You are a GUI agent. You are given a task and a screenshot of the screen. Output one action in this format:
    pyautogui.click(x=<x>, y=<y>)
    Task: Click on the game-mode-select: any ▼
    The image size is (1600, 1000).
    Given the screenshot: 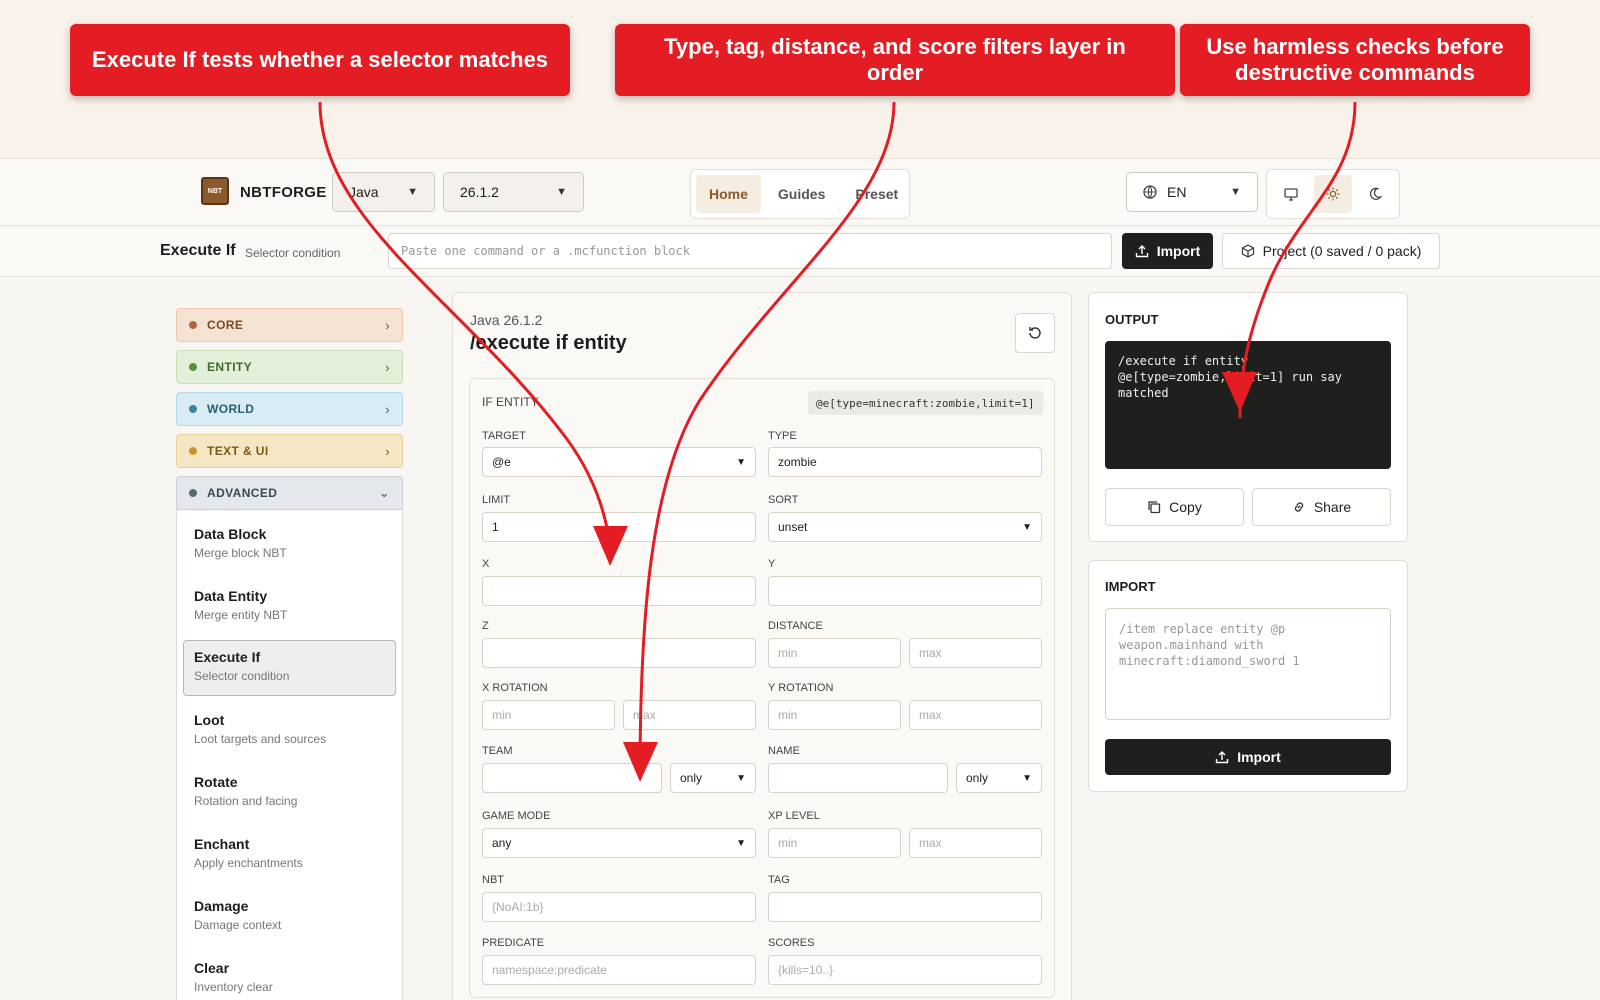 What is the action you would take?
    pyautogui.click(x=619, y=843)
    